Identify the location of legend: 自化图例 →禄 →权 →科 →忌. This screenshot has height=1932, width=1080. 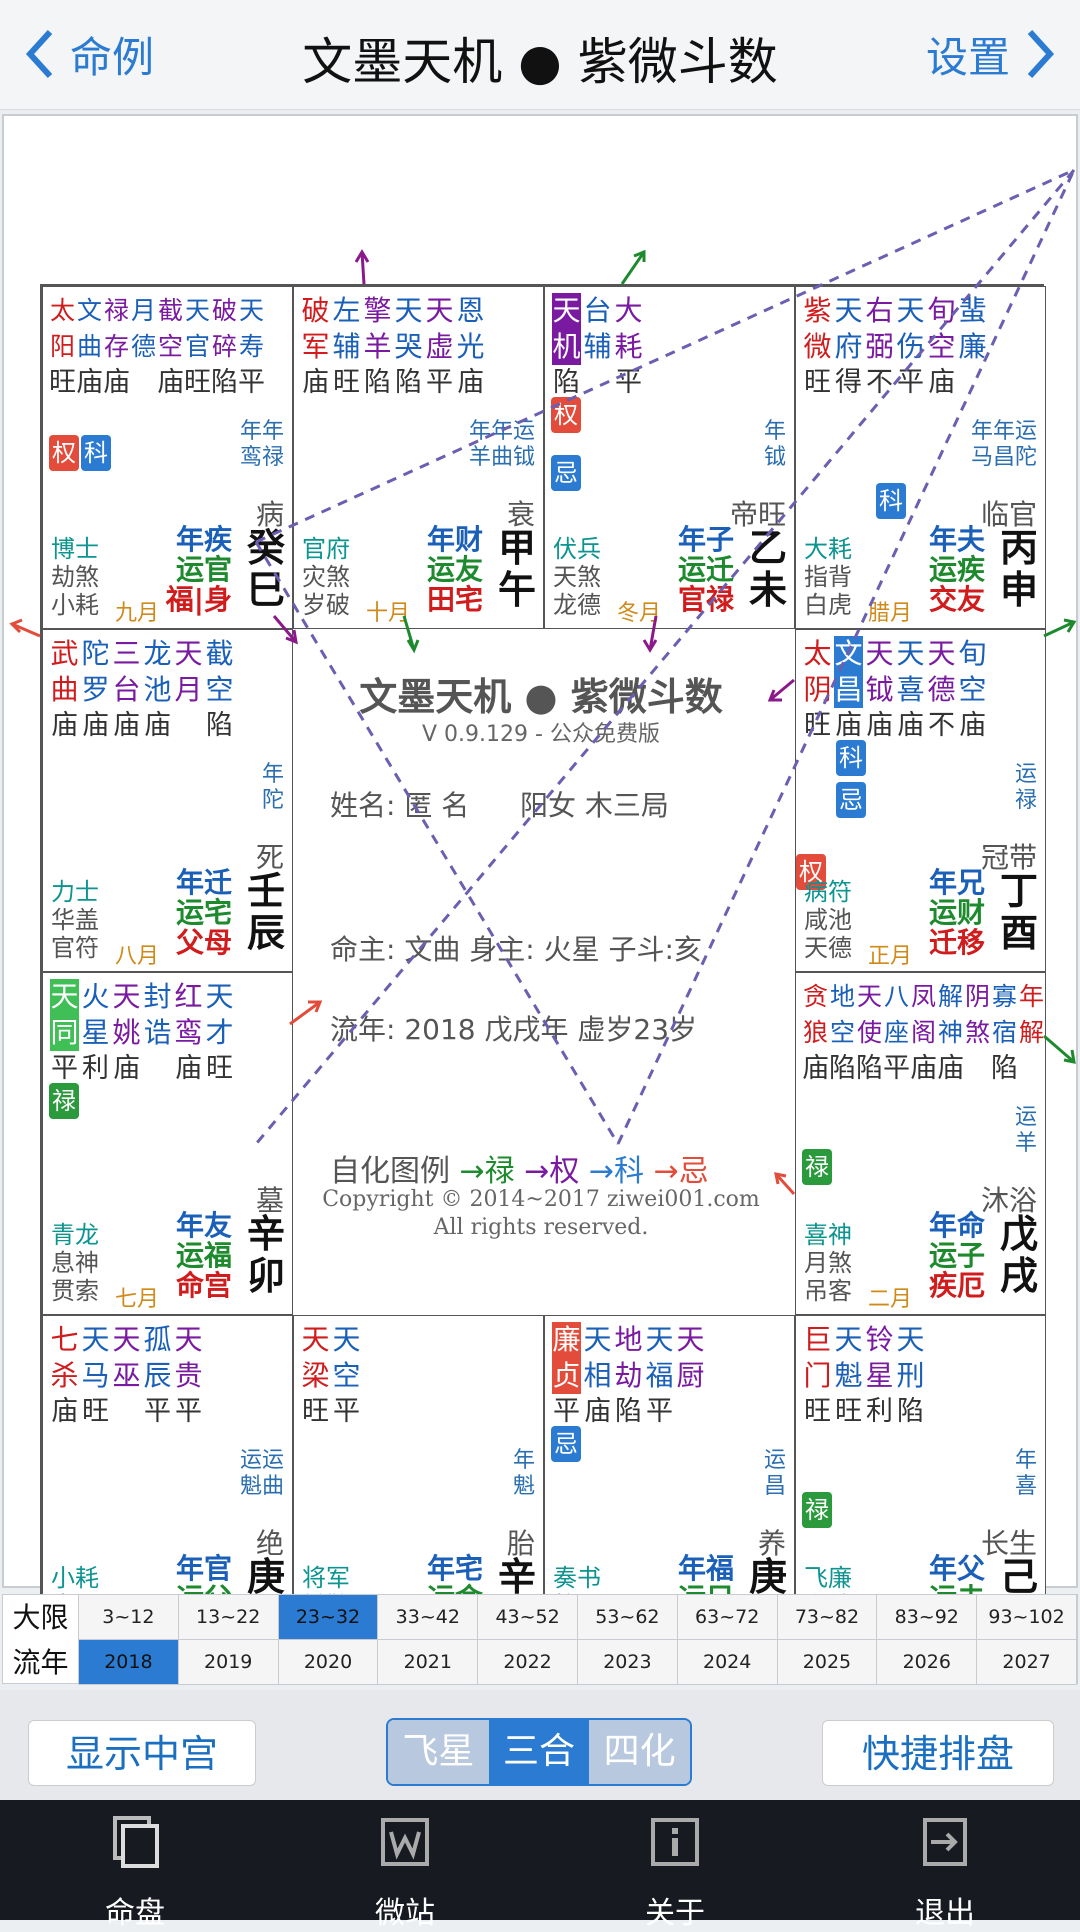
(519, 1168).